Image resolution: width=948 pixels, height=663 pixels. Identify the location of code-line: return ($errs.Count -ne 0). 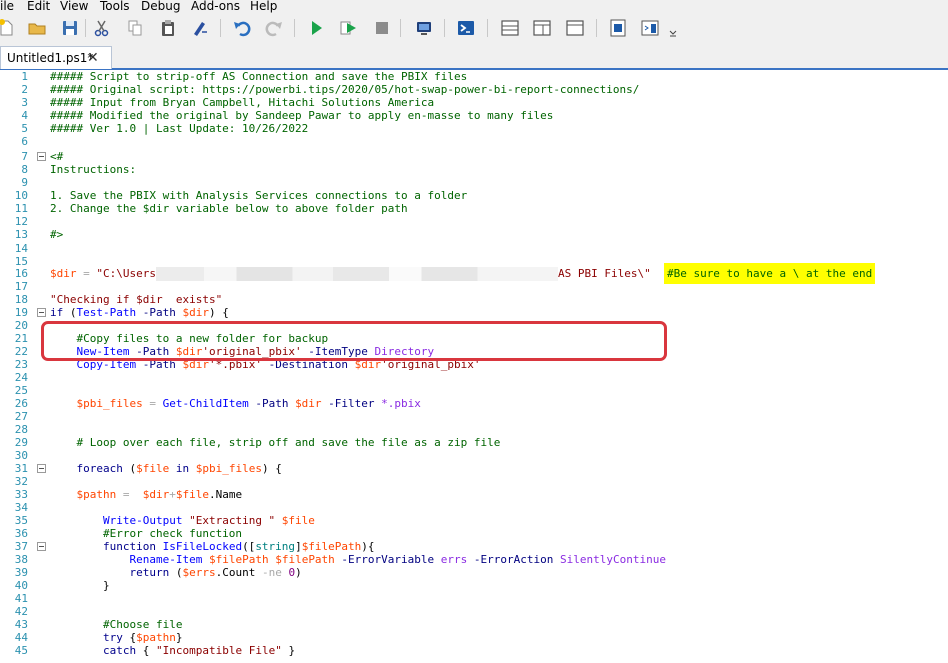
(175, 572).